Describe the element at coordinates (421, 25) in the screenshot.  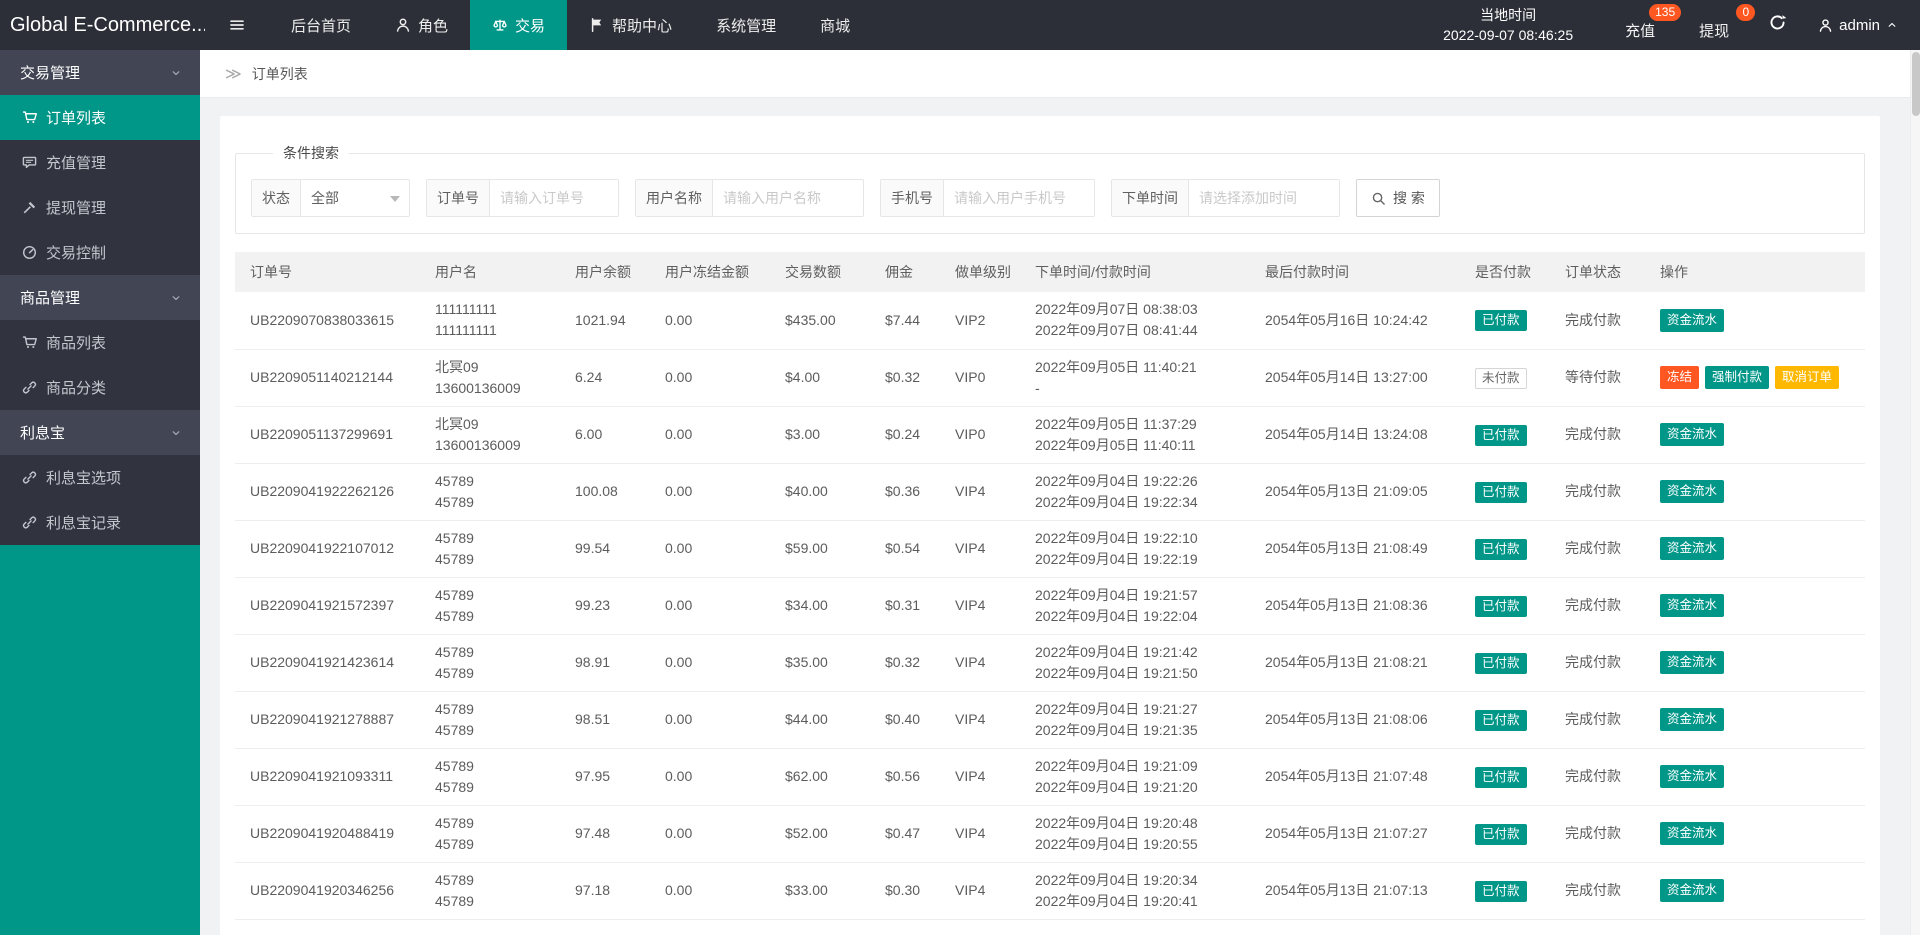
I see `nav-item: 角色` at that location.